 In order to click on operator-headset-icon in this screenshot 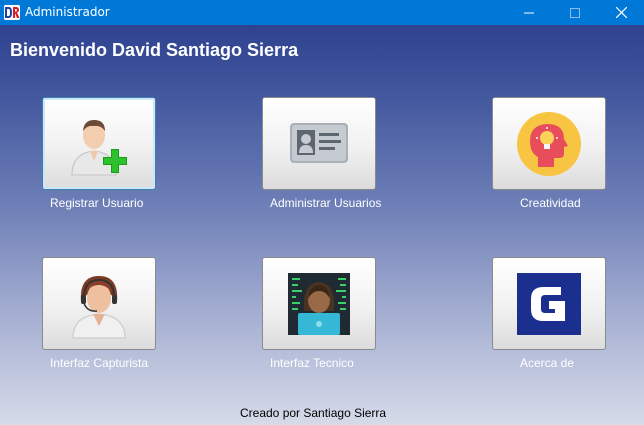, I will do `click(99, 306)`.